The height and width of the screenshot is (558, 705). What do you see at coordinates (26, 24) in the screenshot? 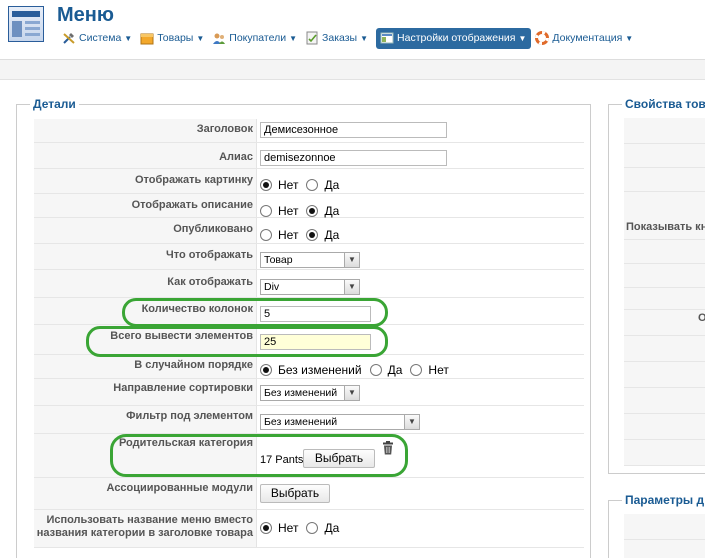
I see `menu-logo-icon` at bounding box center [26, 24].